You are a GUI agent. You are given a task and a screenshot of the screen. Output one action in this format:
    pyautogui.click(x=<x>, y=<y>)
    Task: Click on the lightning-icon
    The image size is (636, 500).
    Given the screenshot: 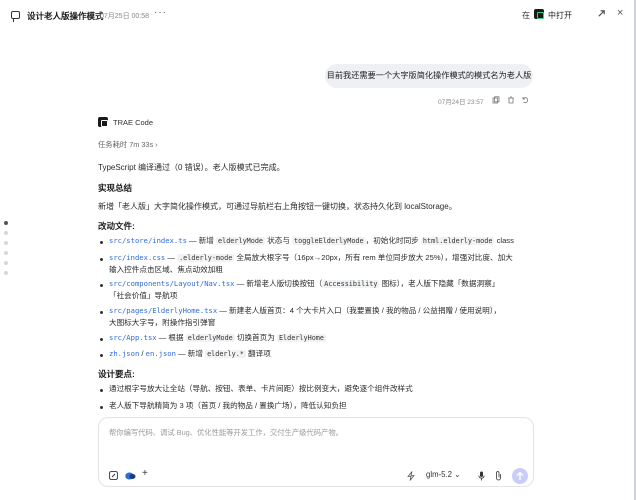 What is the action you would take?
    pyautogui.click(x=411, y=476)
    